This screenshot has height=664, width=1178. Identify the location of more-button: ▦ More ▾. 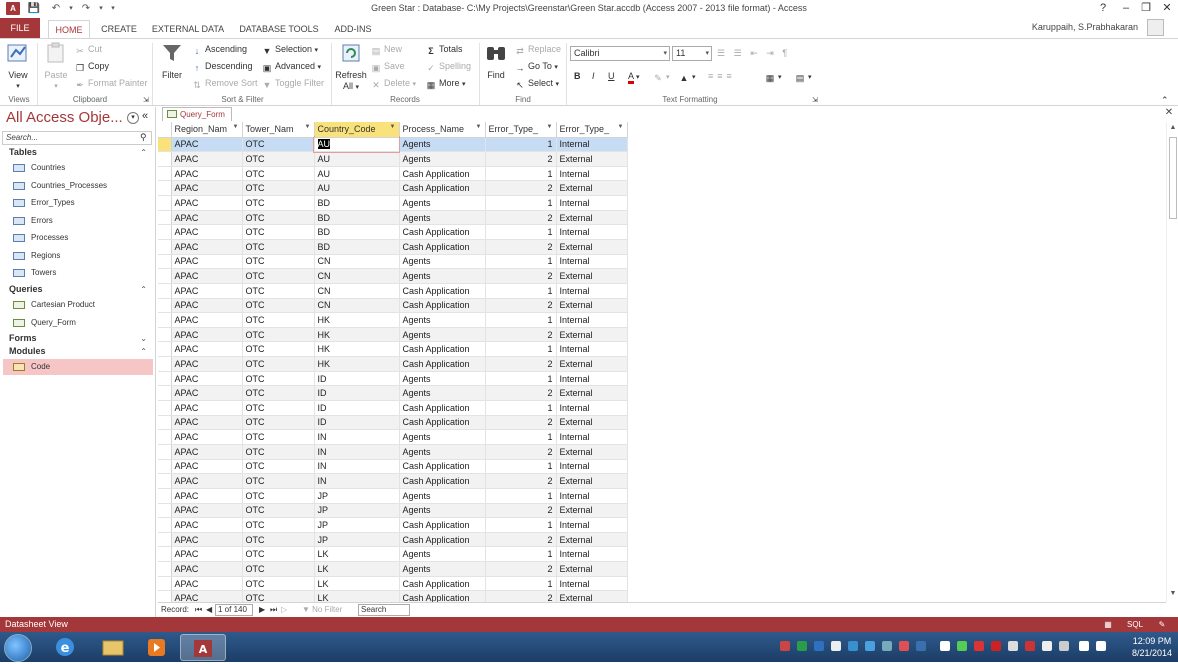
(445, 83).